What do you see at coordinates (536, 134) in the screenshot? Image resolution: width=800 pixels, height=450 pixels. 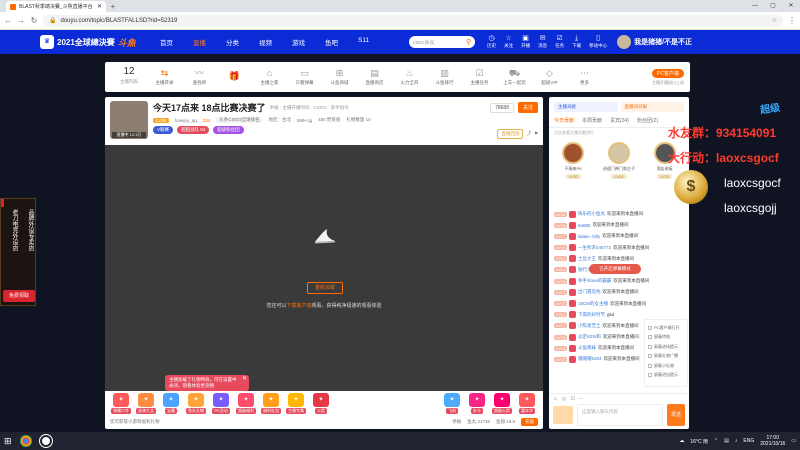 I see `report-icon: ⚑` at bounding box center [536, 134].